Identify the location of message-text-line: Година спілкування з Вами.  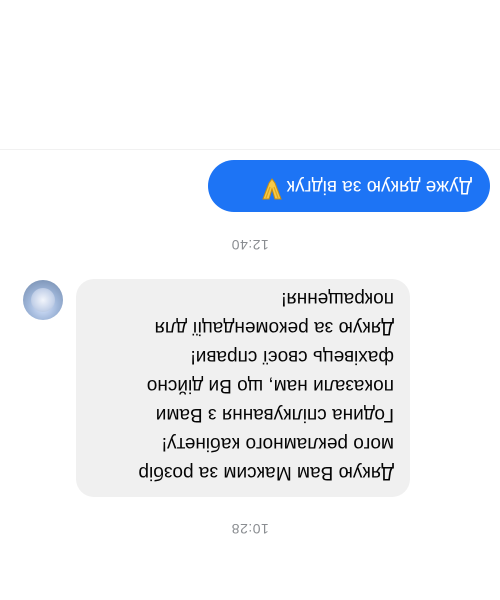
(274, 414).